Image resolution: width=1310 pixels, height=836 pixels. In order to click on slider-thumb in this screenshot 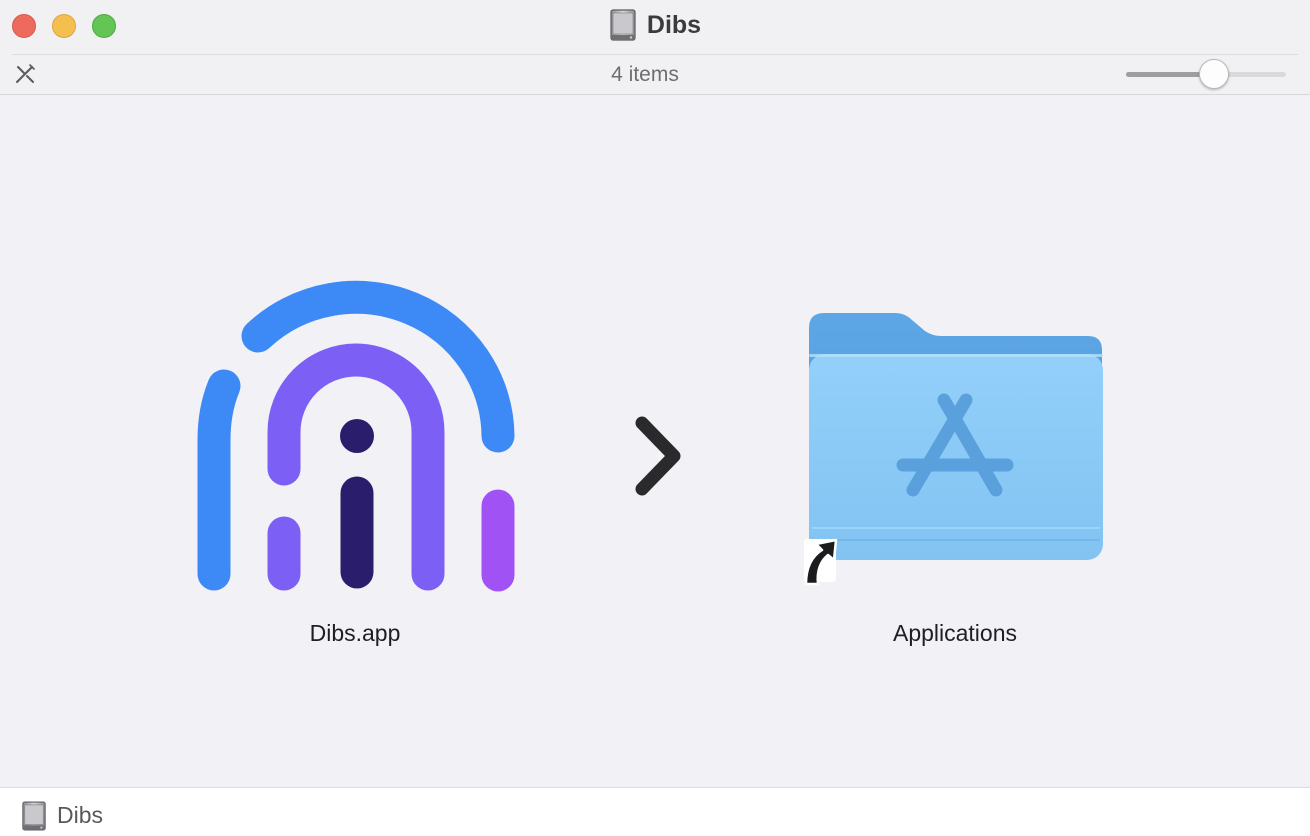, I will do `click(1214, 74)`.